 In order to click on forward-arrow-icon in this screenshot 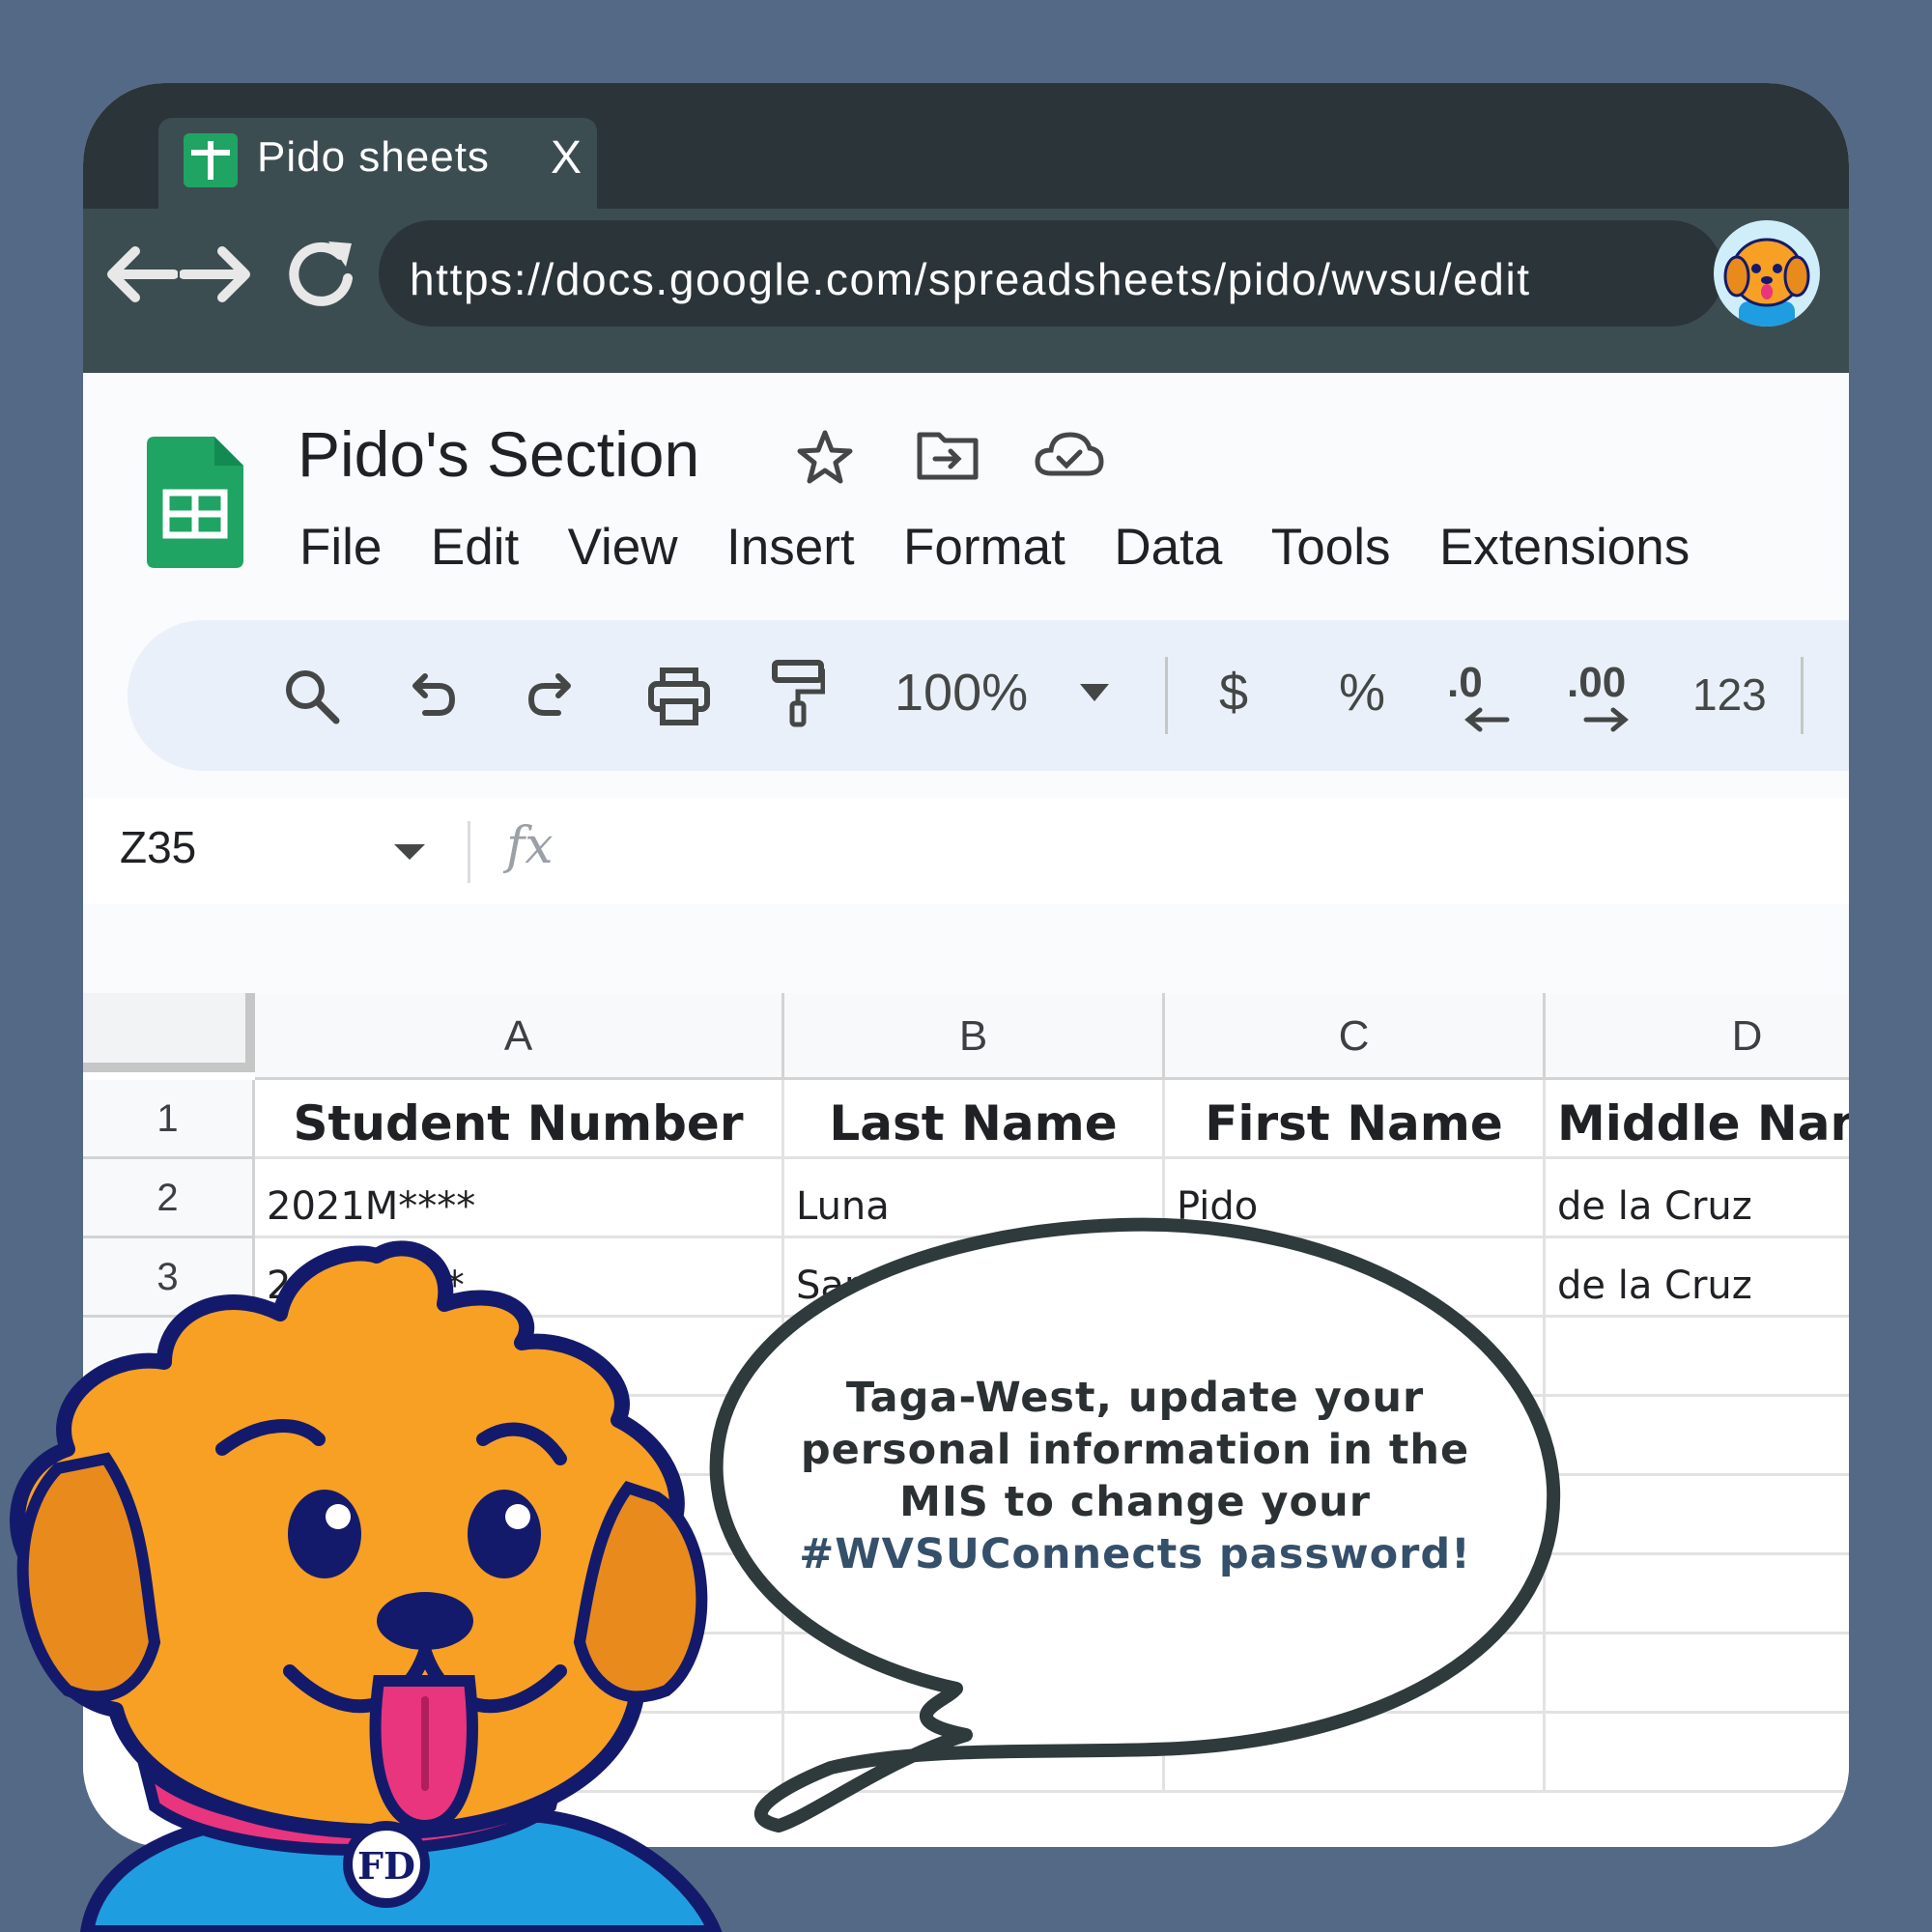, I will do `click(217, 274)`.